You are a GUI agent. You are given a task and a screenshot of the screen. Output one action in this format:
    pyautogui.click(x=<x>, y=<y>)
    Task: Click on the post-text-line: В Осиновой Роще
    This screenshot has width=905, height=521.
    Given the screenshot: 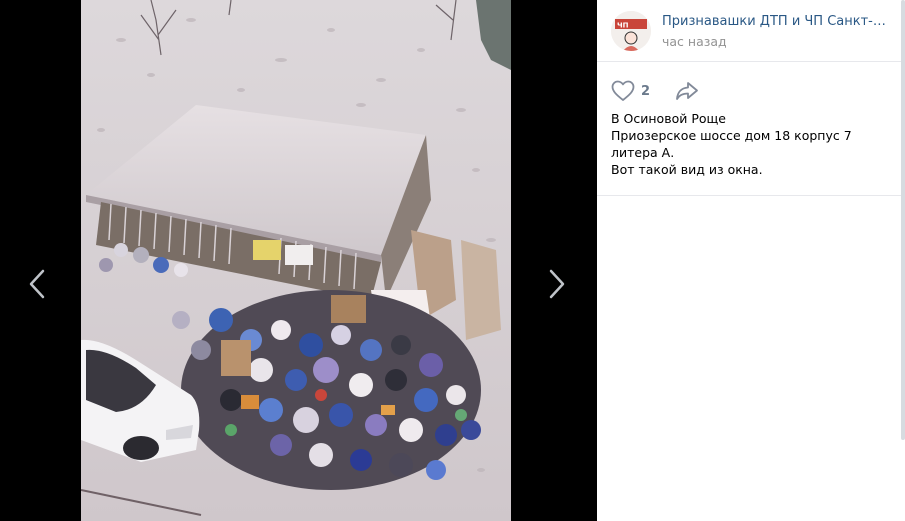 What is the action you would take?
    pyautogui.click(x=668, y=118)
    